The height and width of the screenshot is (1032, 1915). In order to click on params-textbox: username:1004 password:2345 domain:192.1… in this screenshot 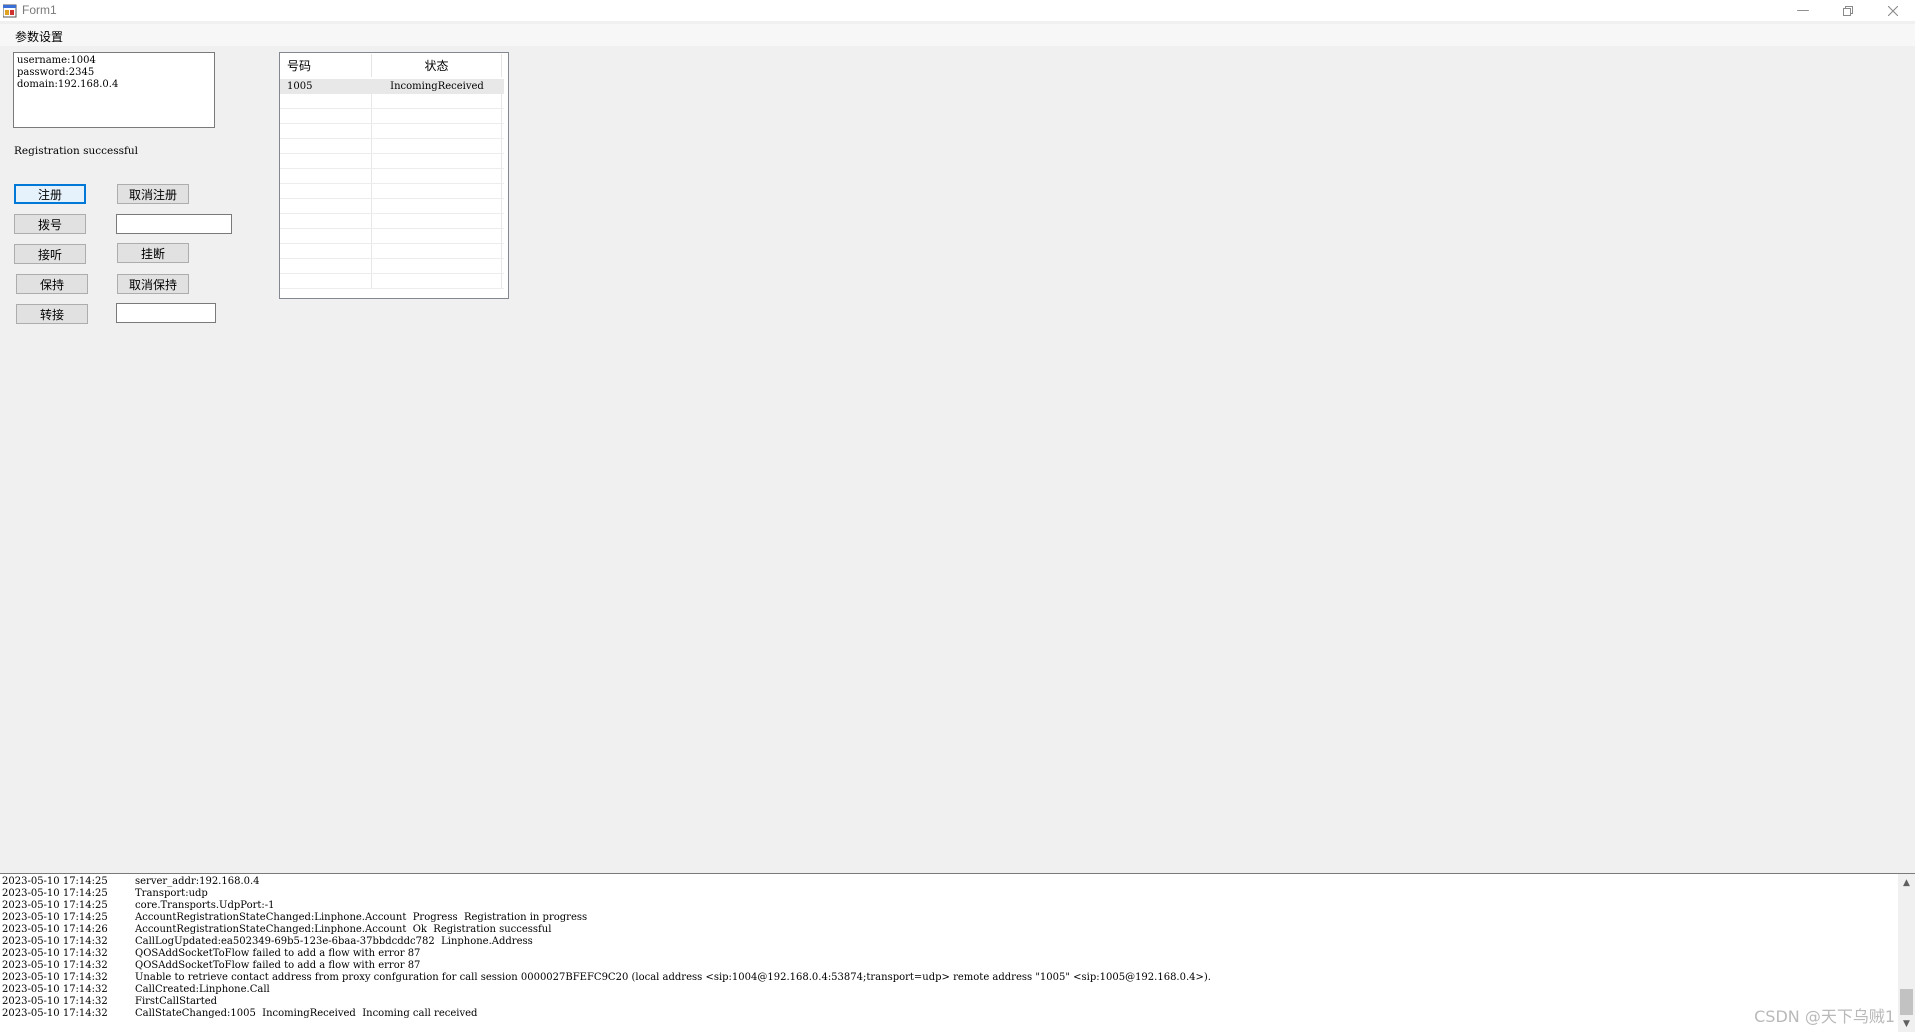, I will do `click(114, 90)`.